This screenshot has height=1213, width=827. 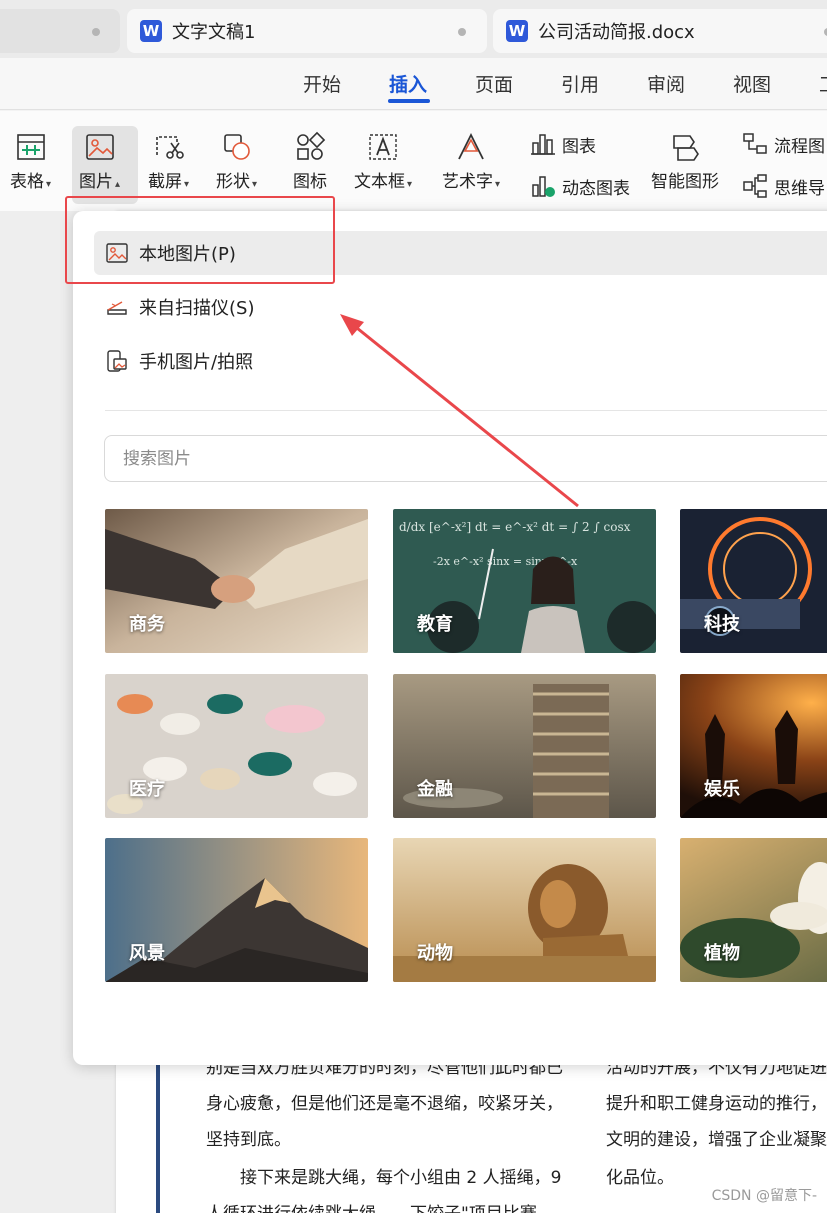 I want to click on document-line: 接下来是跳大绳，每个小组由 2 人摇绳，9, so click(x=401, y=1178).